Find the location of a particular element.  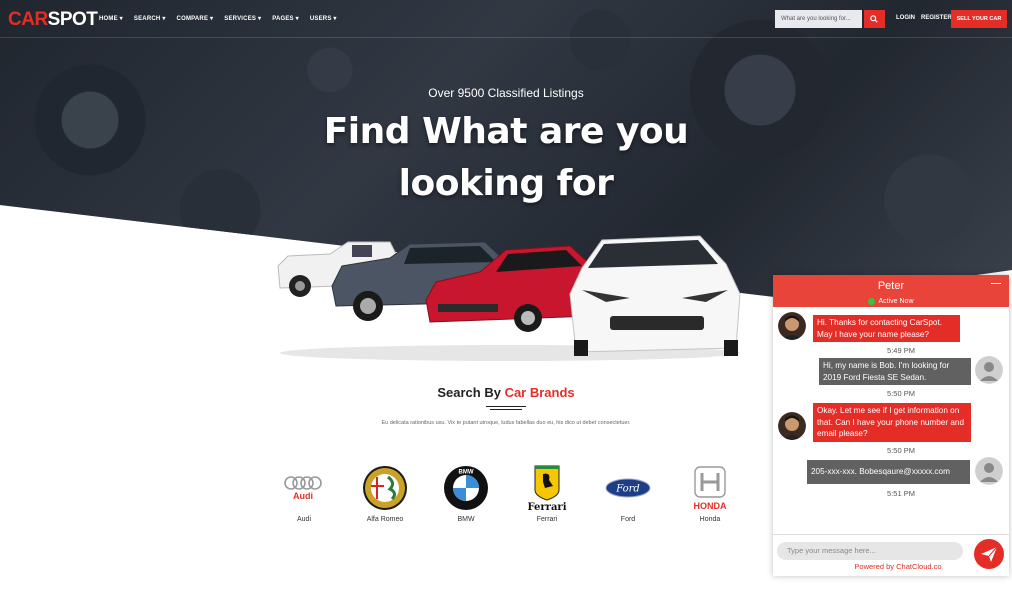

online-status-icon is located at coordinates (872, 301).